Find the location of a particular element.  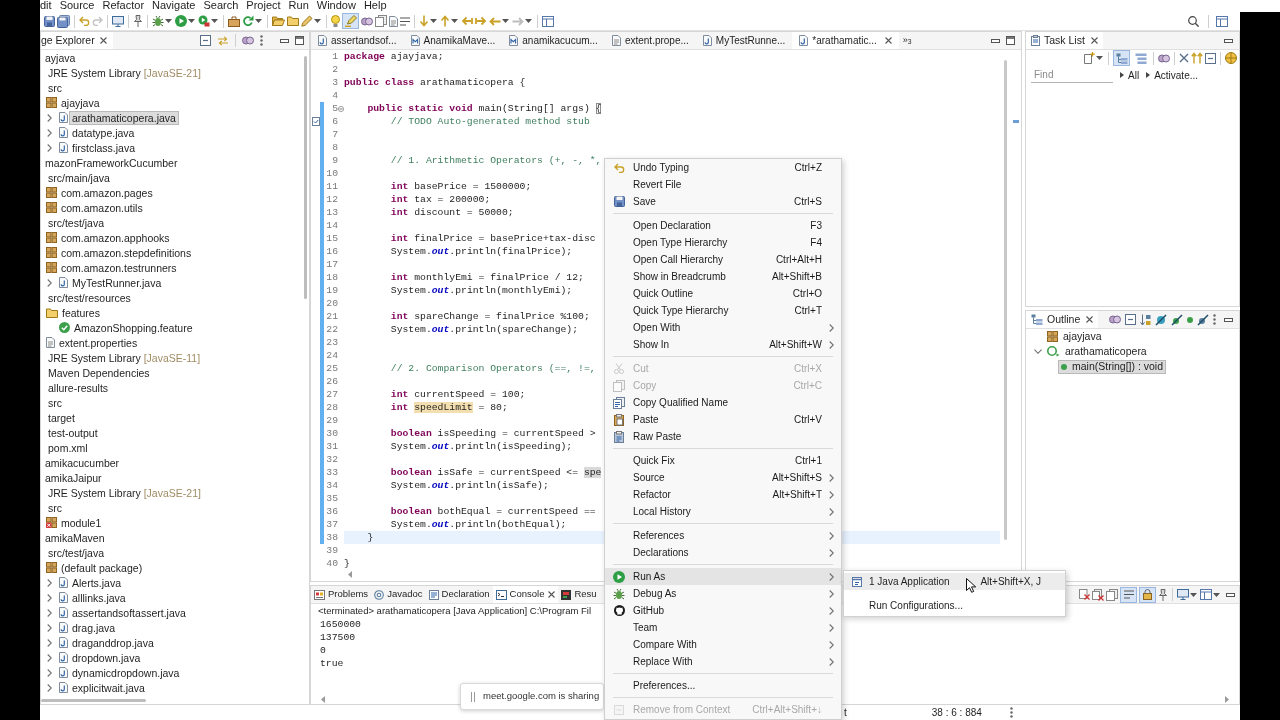

collapse-all-icon is located at coordinates (205, 40).